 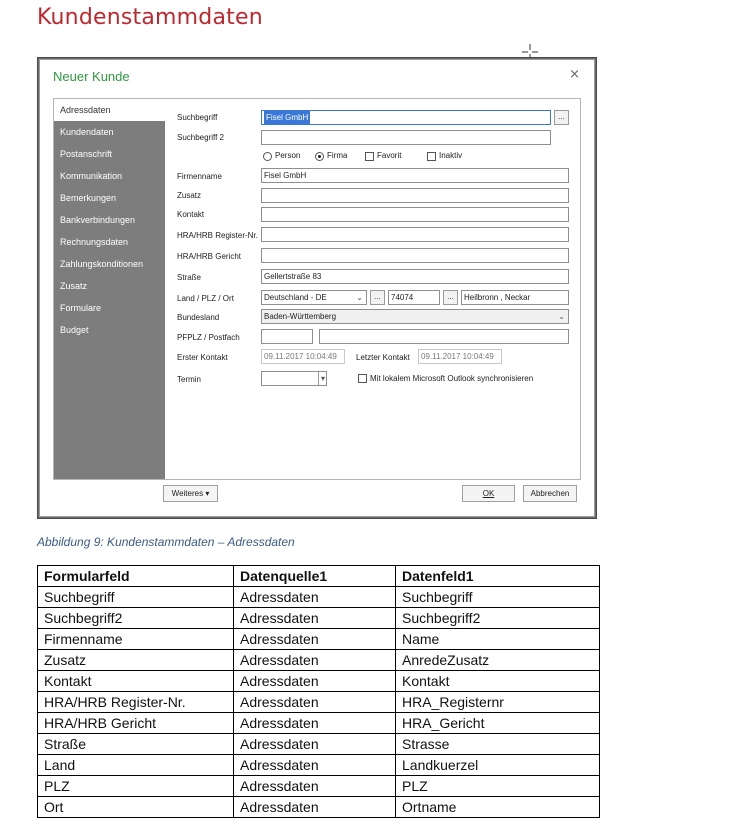 What do you see at coordinates (288, 155) in the screenshot?
I see `person-radio-label: Person` at bounding box center [288, 155].